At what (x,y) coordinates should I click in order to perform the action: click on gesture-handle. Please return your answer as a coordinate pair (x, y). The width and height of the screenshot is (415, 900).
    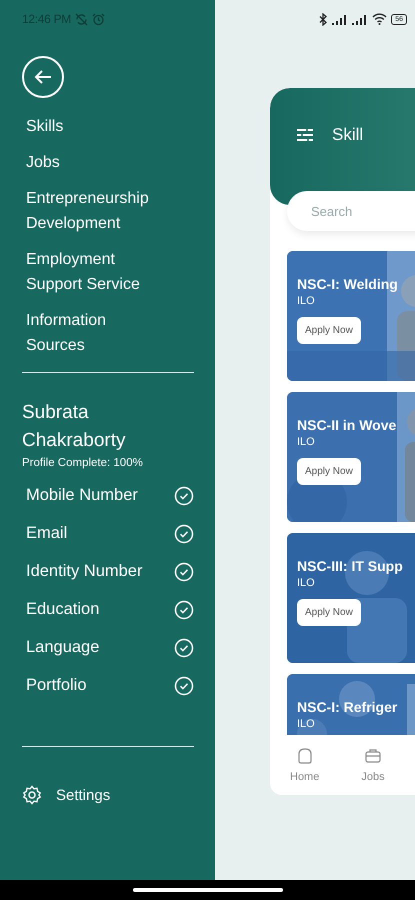
    Looking at the image, I should click on (207, 890).